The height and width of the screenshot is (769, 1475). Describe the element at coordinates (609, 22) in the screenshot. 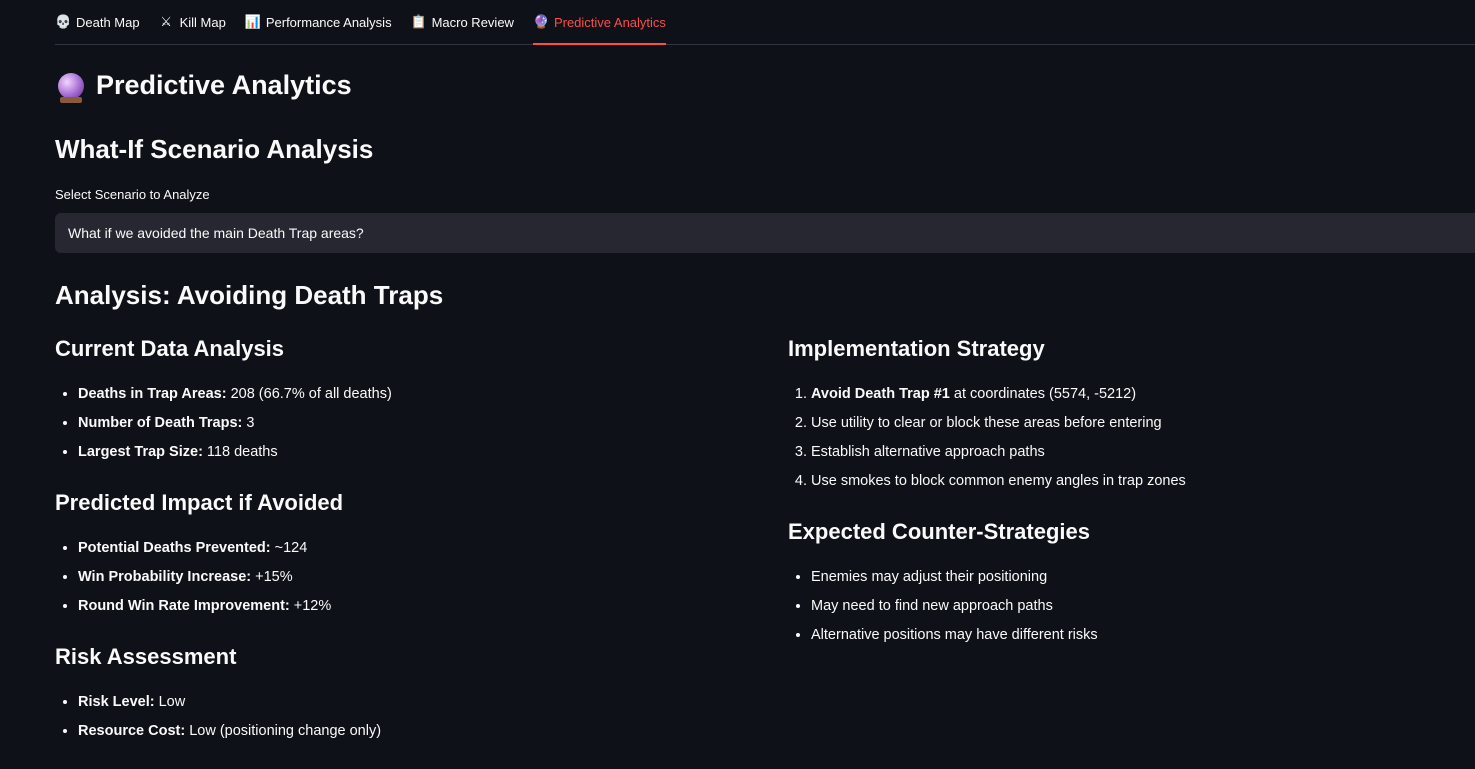

I see `tab-label: Predictive Analytics` at that location.